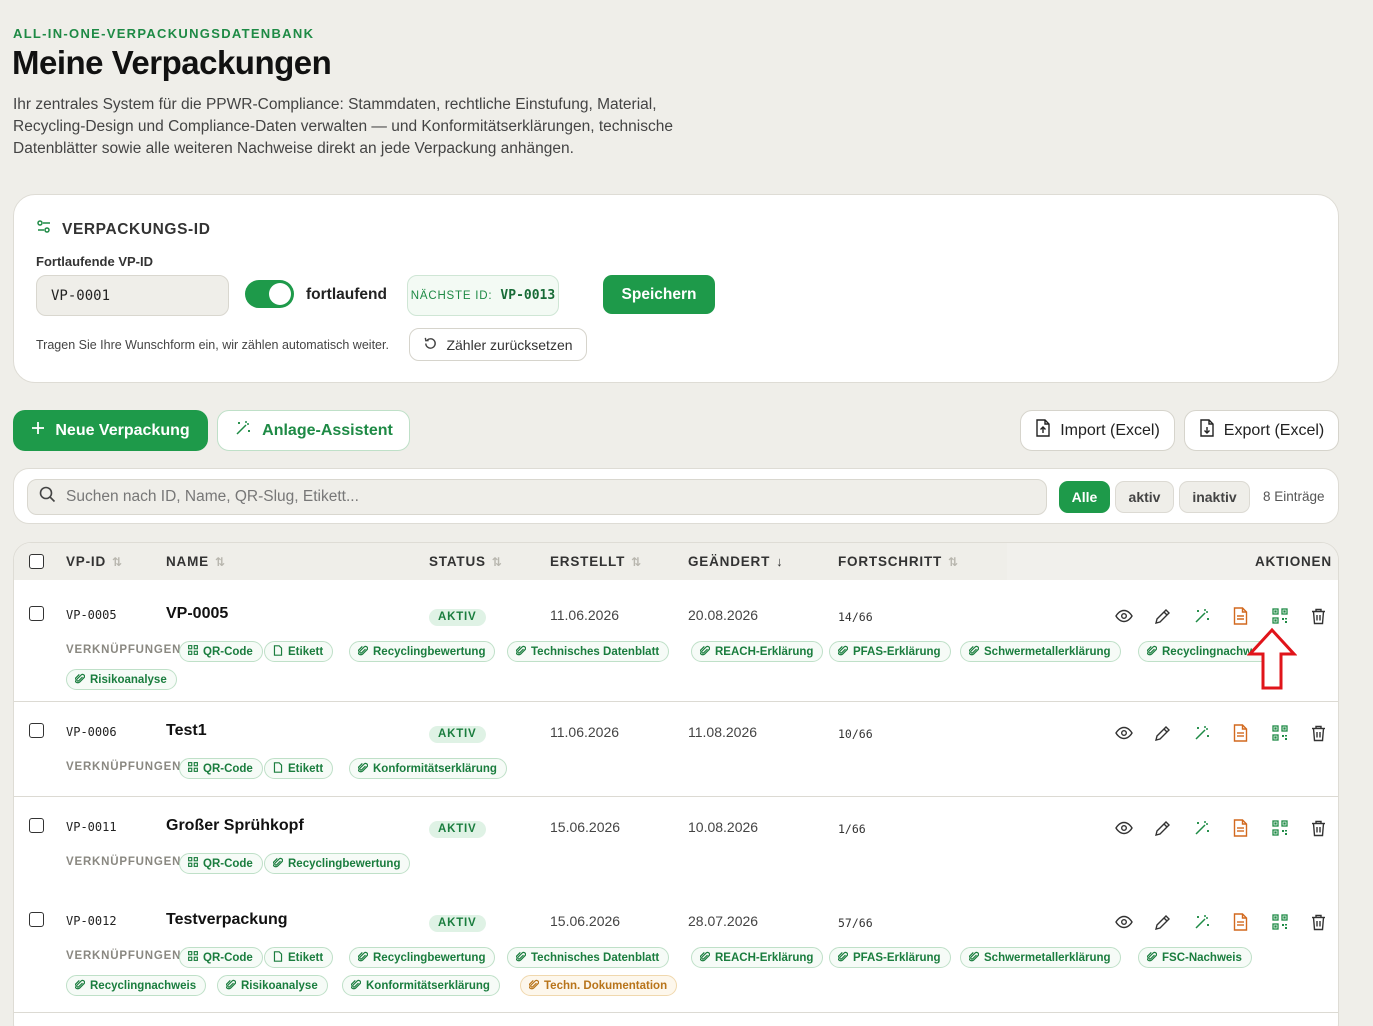  Describe the element at coordinates (91, 615) in the screenshot. I see `row-id: VP-0005` at that location.